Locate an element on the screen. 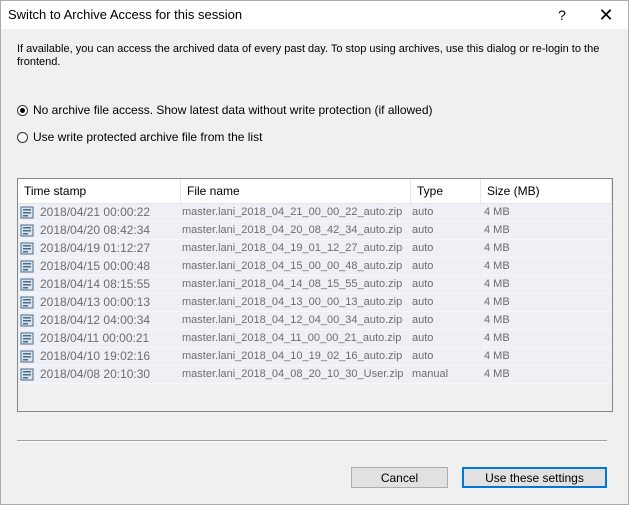 The width and height of the screenshot is (629, 505). separator is located at coordinates (312, 441).